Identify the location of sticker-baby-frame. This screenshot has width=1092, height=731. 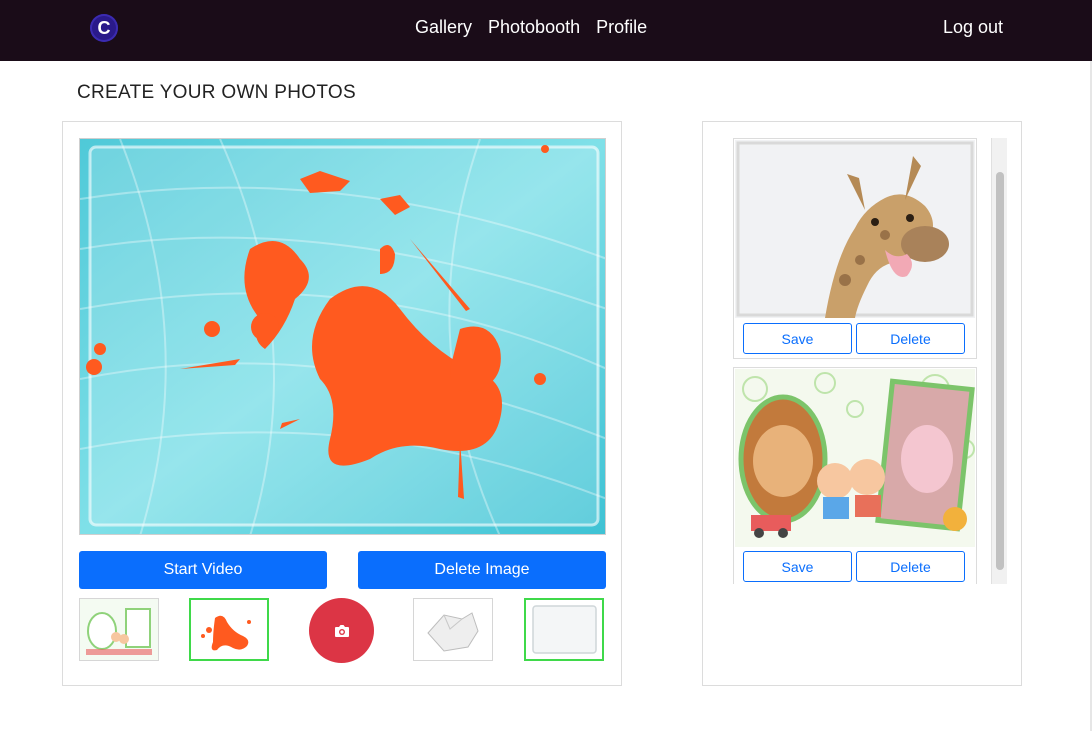
(119, 629).